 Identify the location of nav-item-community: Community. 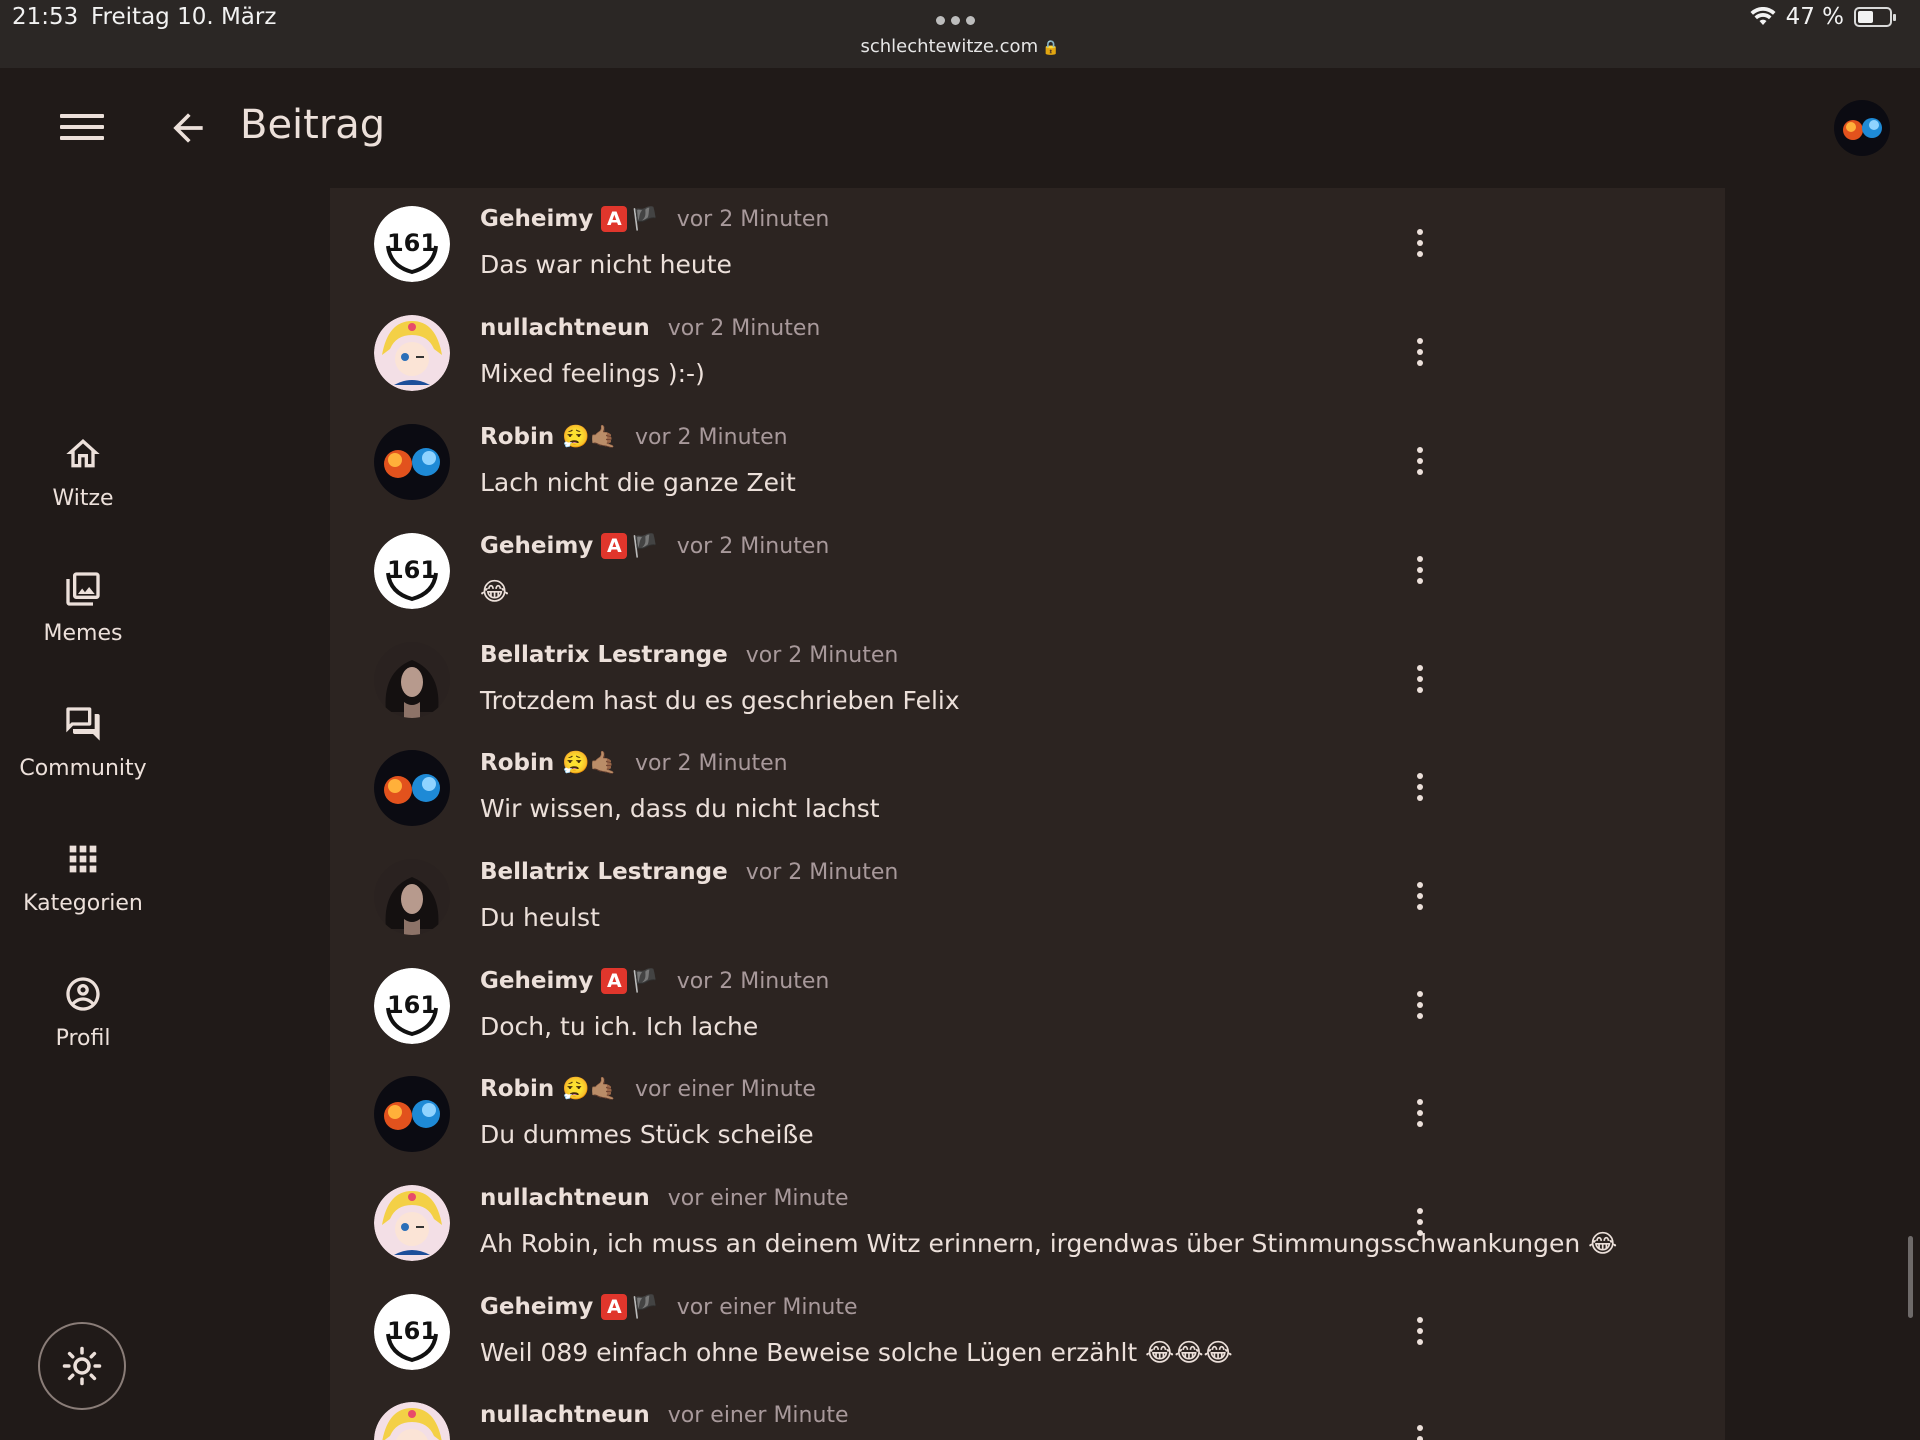
(83, 759).